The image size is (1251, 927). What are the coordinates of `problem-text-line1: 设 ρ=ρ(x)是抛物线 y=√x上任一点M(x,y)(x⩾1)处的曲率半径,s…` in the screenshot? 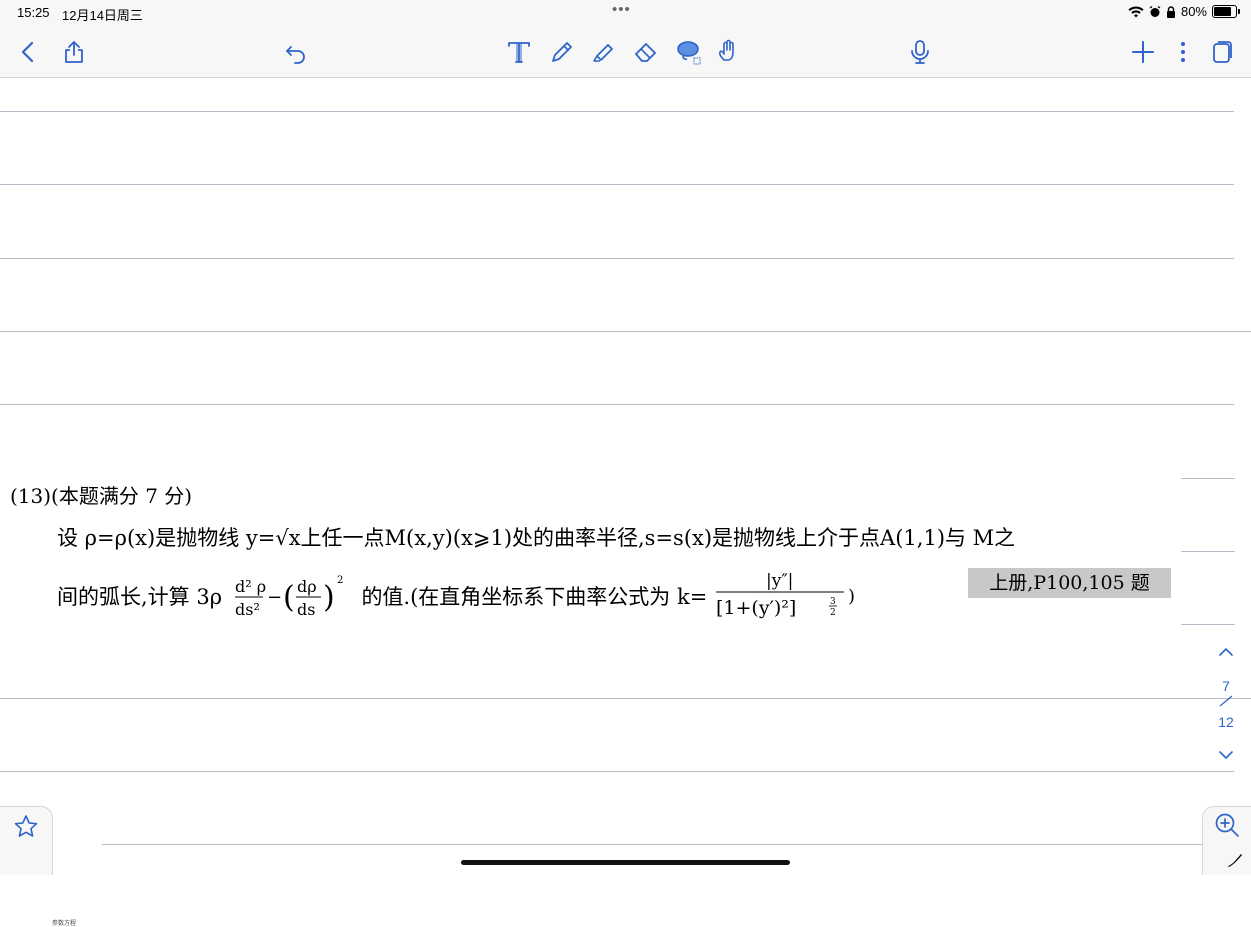 It's located at (536, 538).